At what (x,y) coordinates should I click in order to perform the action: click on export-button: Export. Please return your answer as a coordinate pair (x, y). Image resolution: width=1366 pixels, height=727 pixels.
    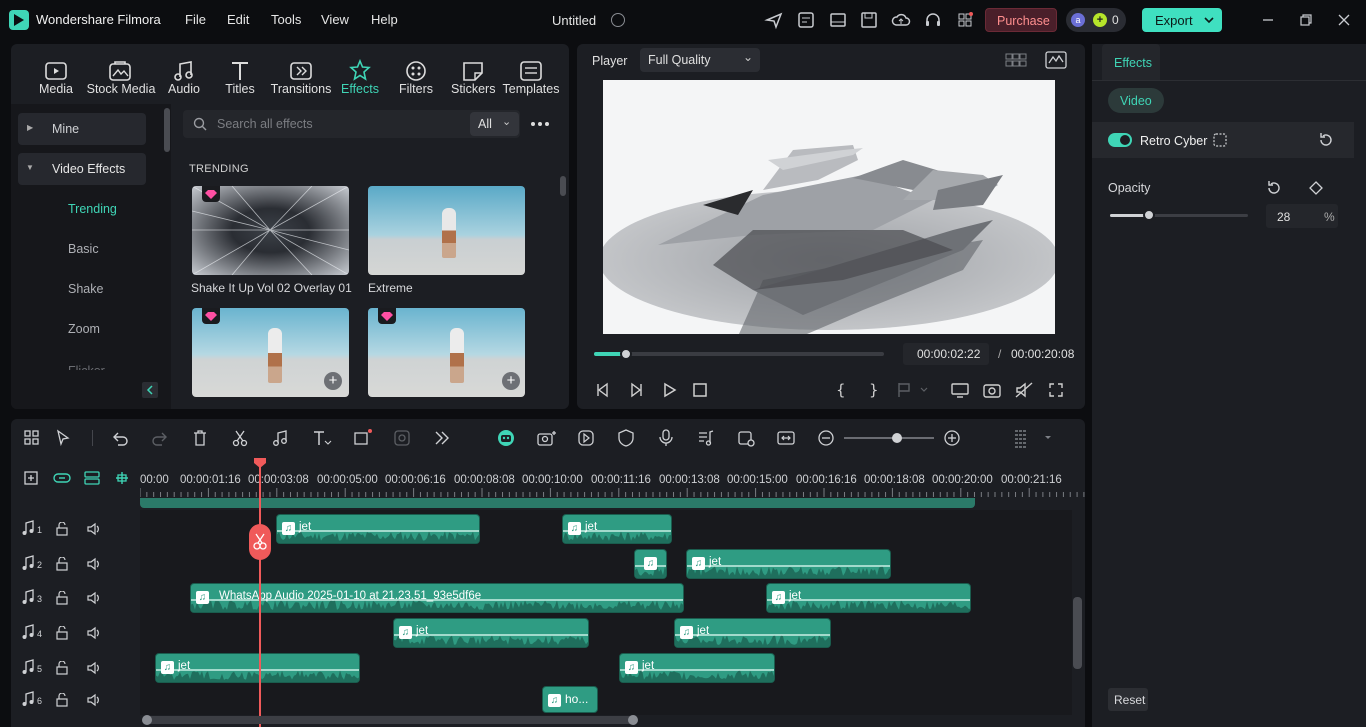
    Looking at the image, I should click on (1182, 20).